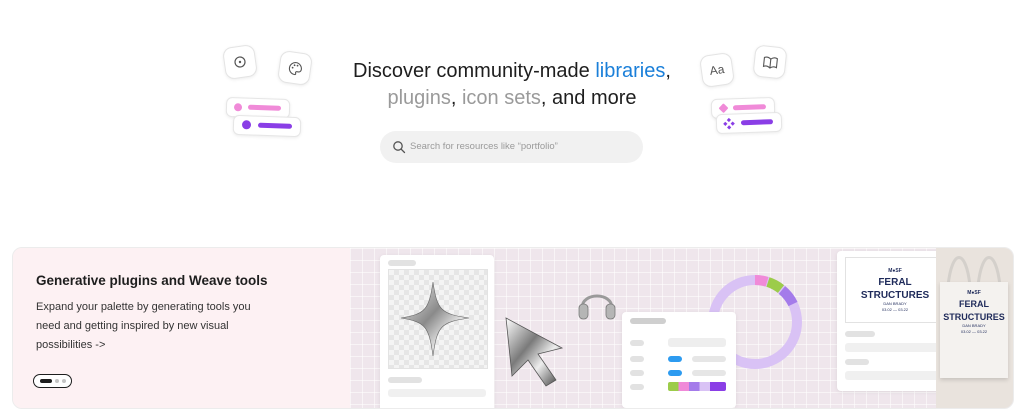  Describe the element at coordinates (597, 307) in the screenshot. I see `headphones-icon` at that location.